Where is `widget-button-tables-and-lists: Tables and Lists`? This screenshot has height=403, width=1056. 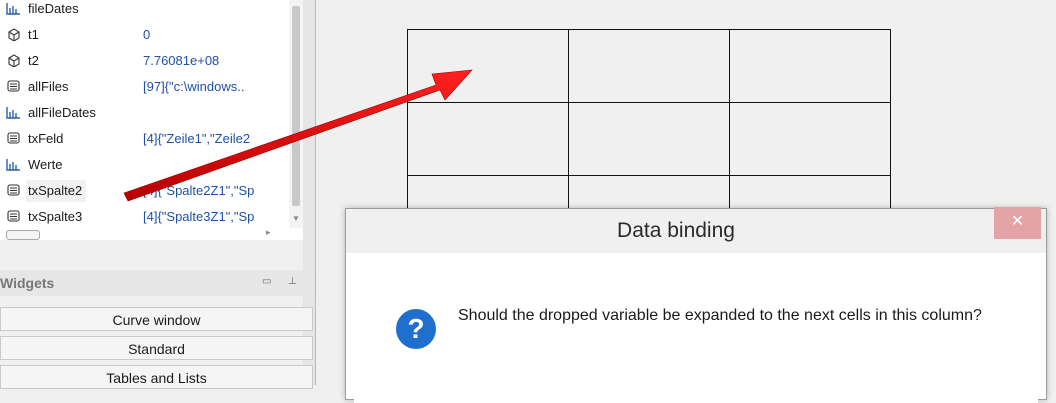 widget-button-tables-and-lists: Tables and Lists is located at coordinates (156, 377).